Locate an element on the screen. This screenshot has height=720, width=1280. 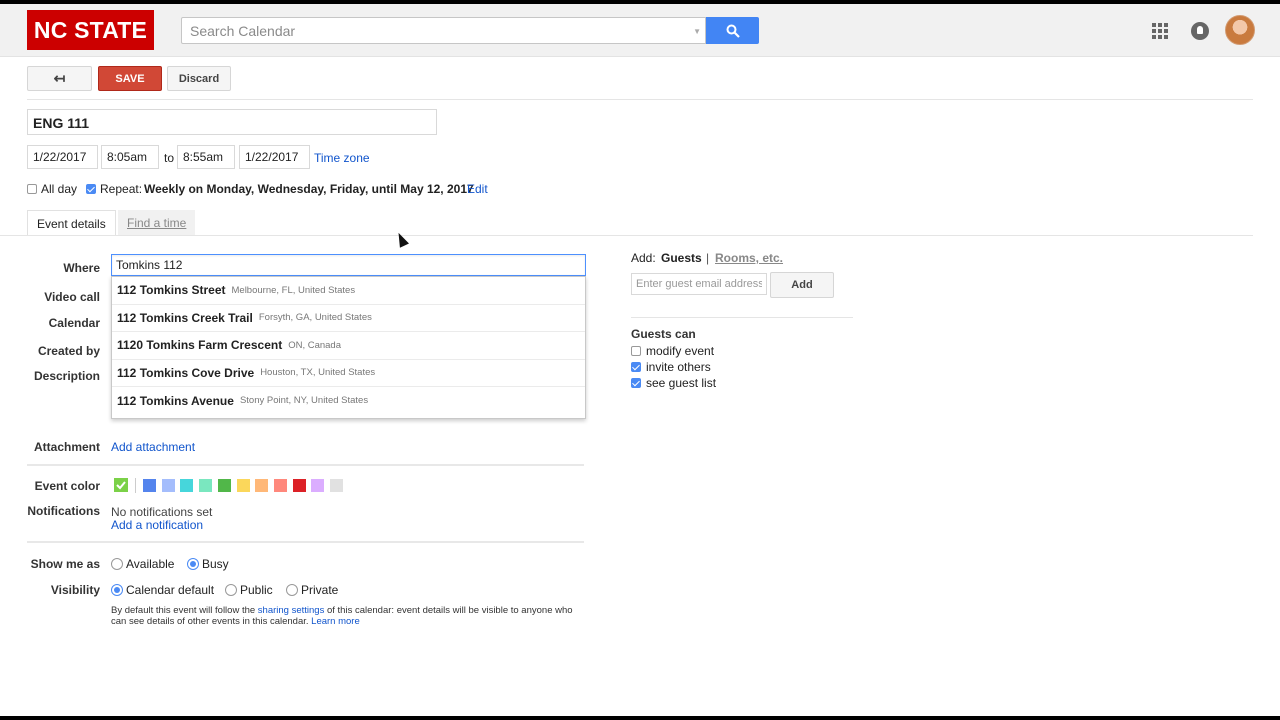
modify-event-checkbox is located at coordinates (636, 351).